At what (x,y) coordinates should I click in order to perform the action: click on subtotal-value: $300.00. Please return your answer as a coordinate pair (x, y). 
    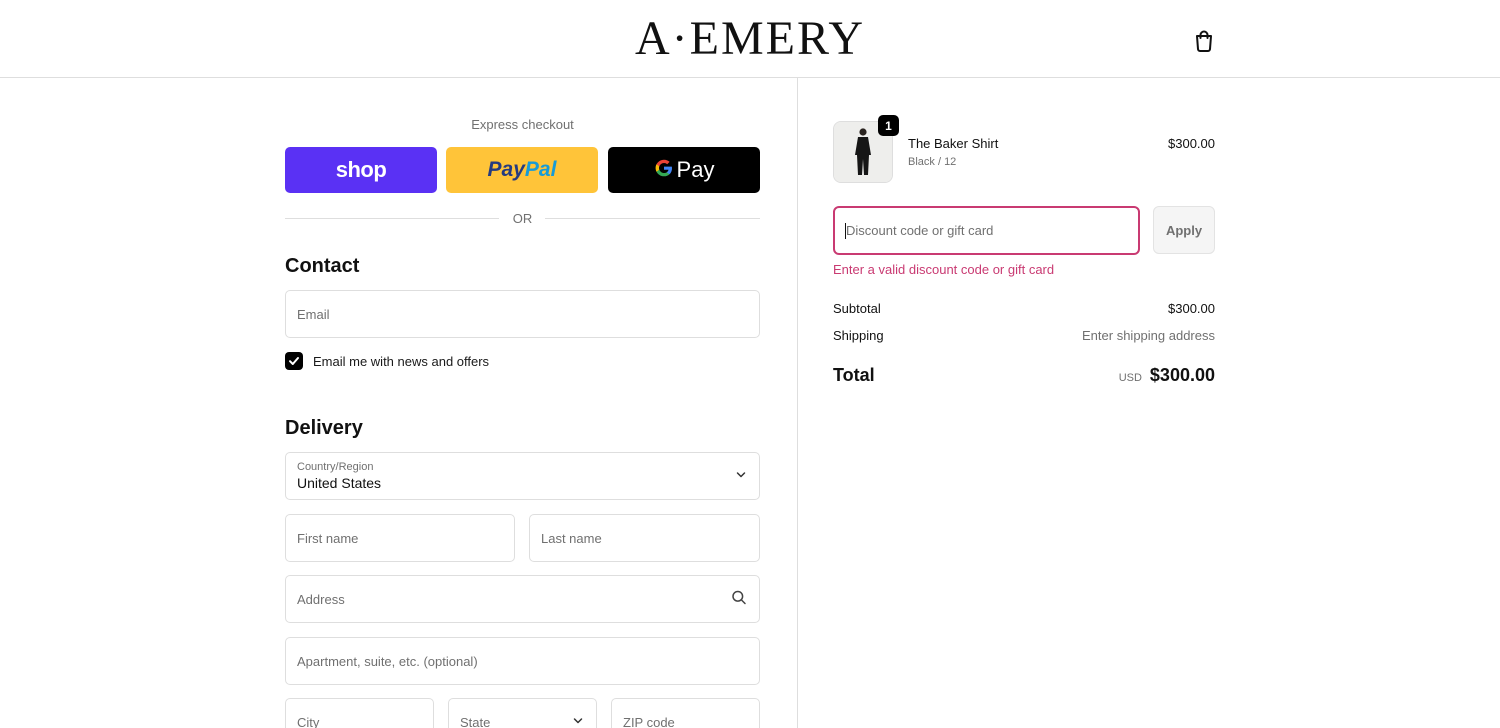
    Looking at the image, I should click on (1191, 308).